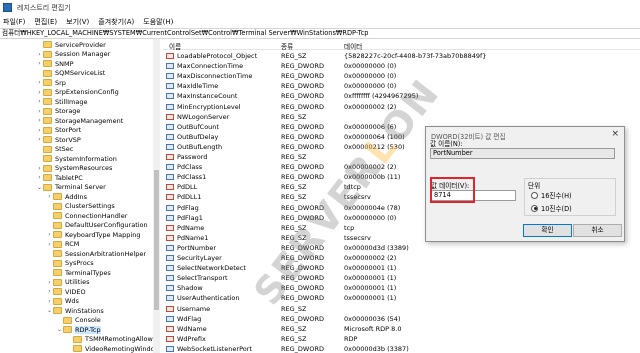 The height and width of the screenshot is (353, 640). I want to click on tree-item: › TabletPC, so click(59, 178).